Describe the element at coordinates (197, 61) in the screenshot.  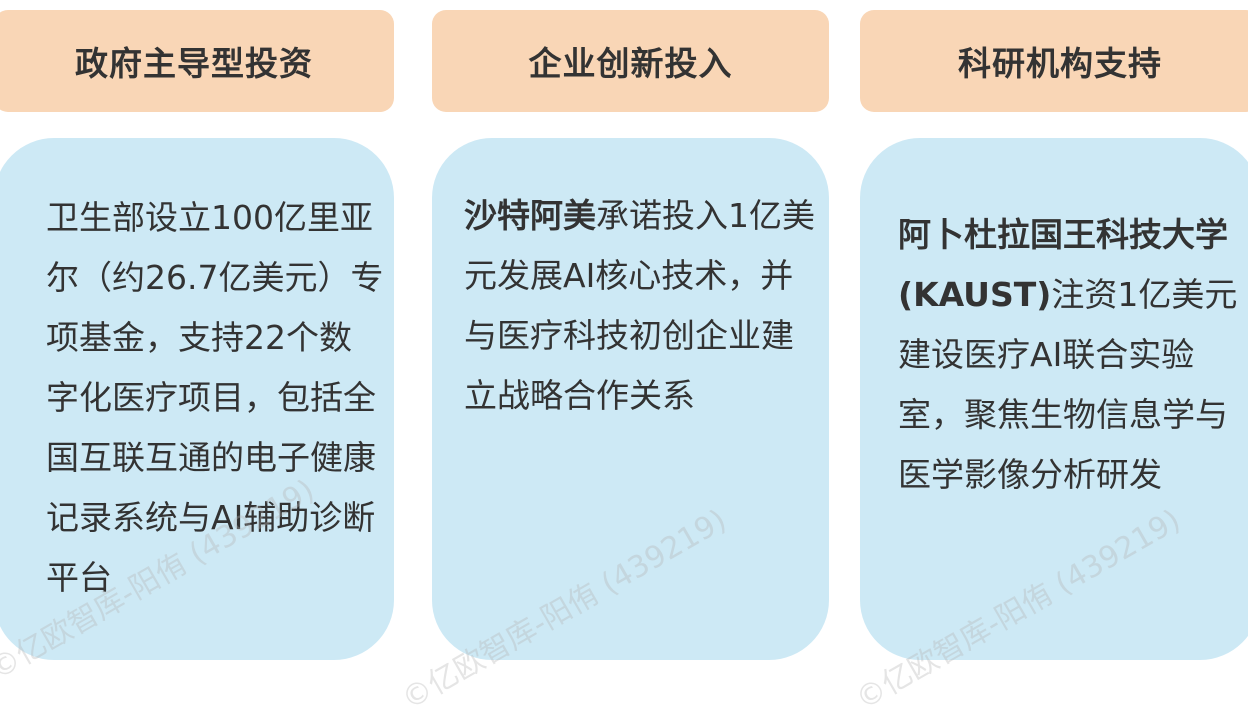
I see `header-government-investment: 政府主导型投资` at that location.